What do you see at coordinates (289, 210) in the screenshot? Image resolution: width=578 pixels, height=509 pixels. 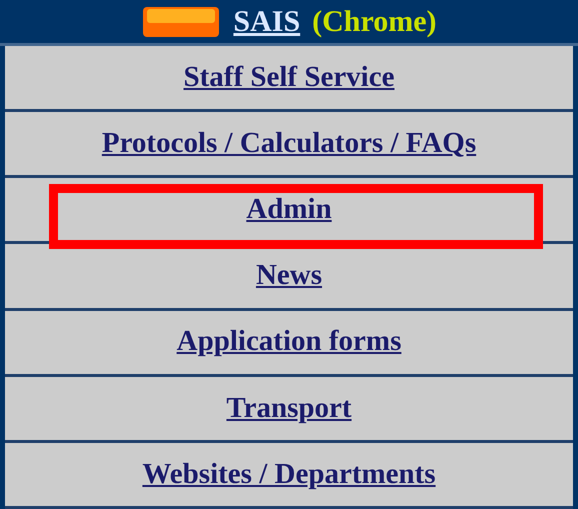 I see `menu-link: Admin` at bounding box center [289, 210].